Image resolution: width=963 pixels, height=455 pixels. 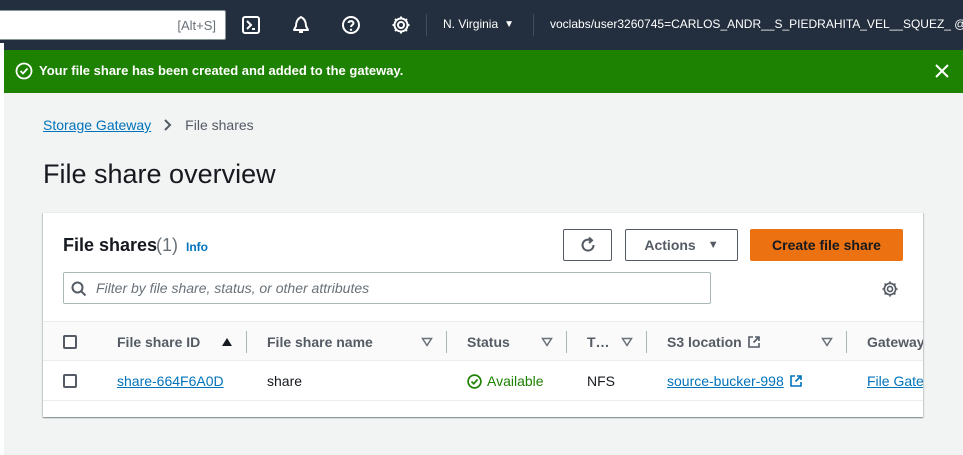 What do you see at coordinates (670, 245) in the screenshot?
I see `actions-label: Actions` at bounding box center [670, 245].